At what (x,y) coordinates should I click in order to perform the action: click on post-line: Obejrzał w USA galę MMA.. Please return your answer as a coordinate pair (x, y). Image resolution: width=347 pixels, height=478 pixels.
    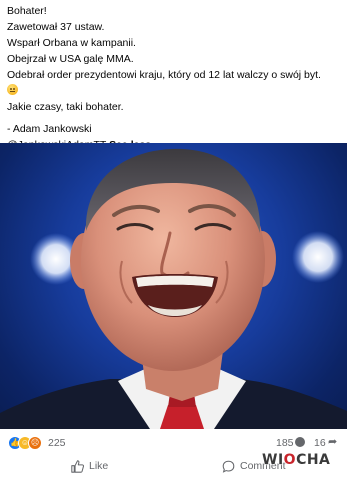
    Looking at the image, I should click on (70, 59).